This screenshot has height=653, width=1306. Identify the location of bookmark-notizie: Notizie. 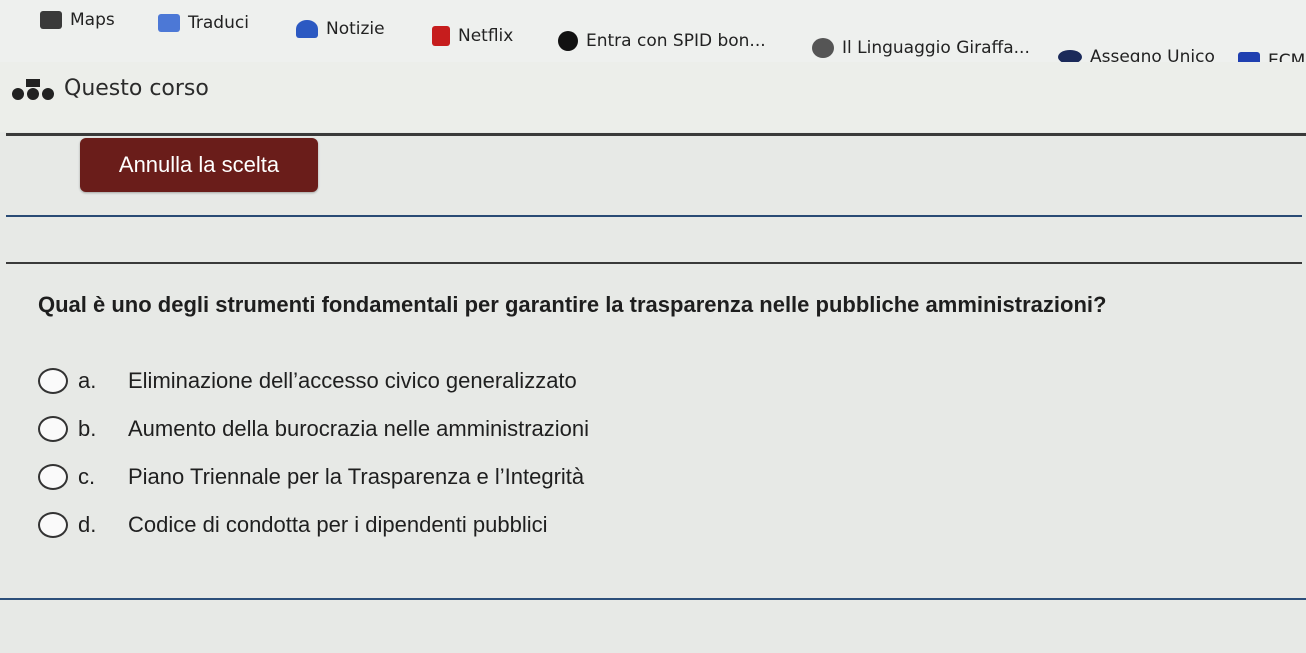
(340, 29).